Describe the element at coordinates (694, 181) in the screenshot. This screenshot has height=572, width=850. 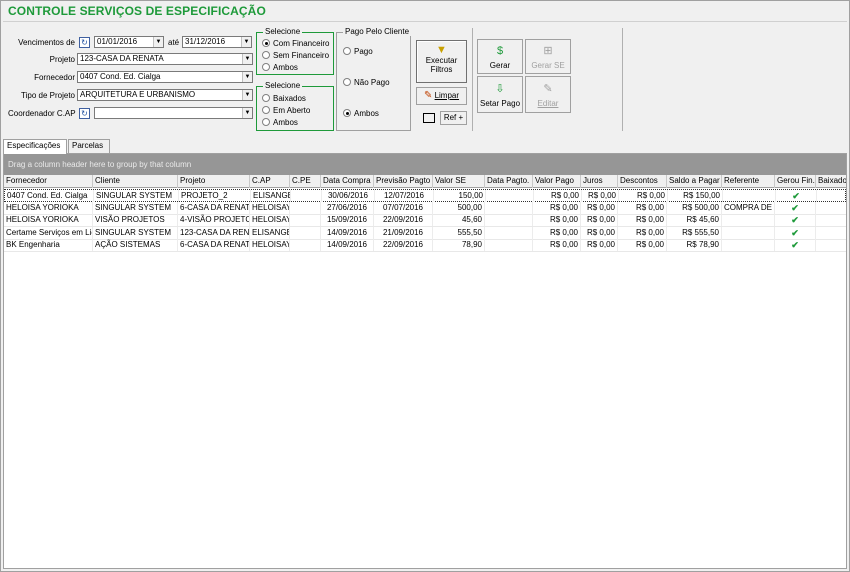
I see `column-header: Saldo a Pagar` at that location.